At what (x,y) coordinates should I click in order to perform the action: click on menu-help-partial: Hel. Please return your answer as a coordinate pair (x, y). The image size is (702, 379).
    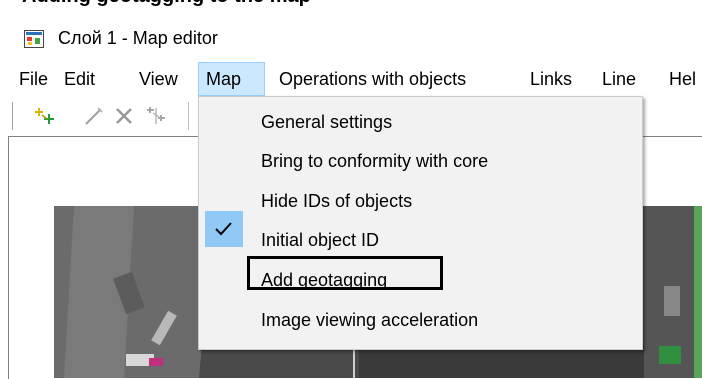
    Looking at the image, I should click on (682, 79).